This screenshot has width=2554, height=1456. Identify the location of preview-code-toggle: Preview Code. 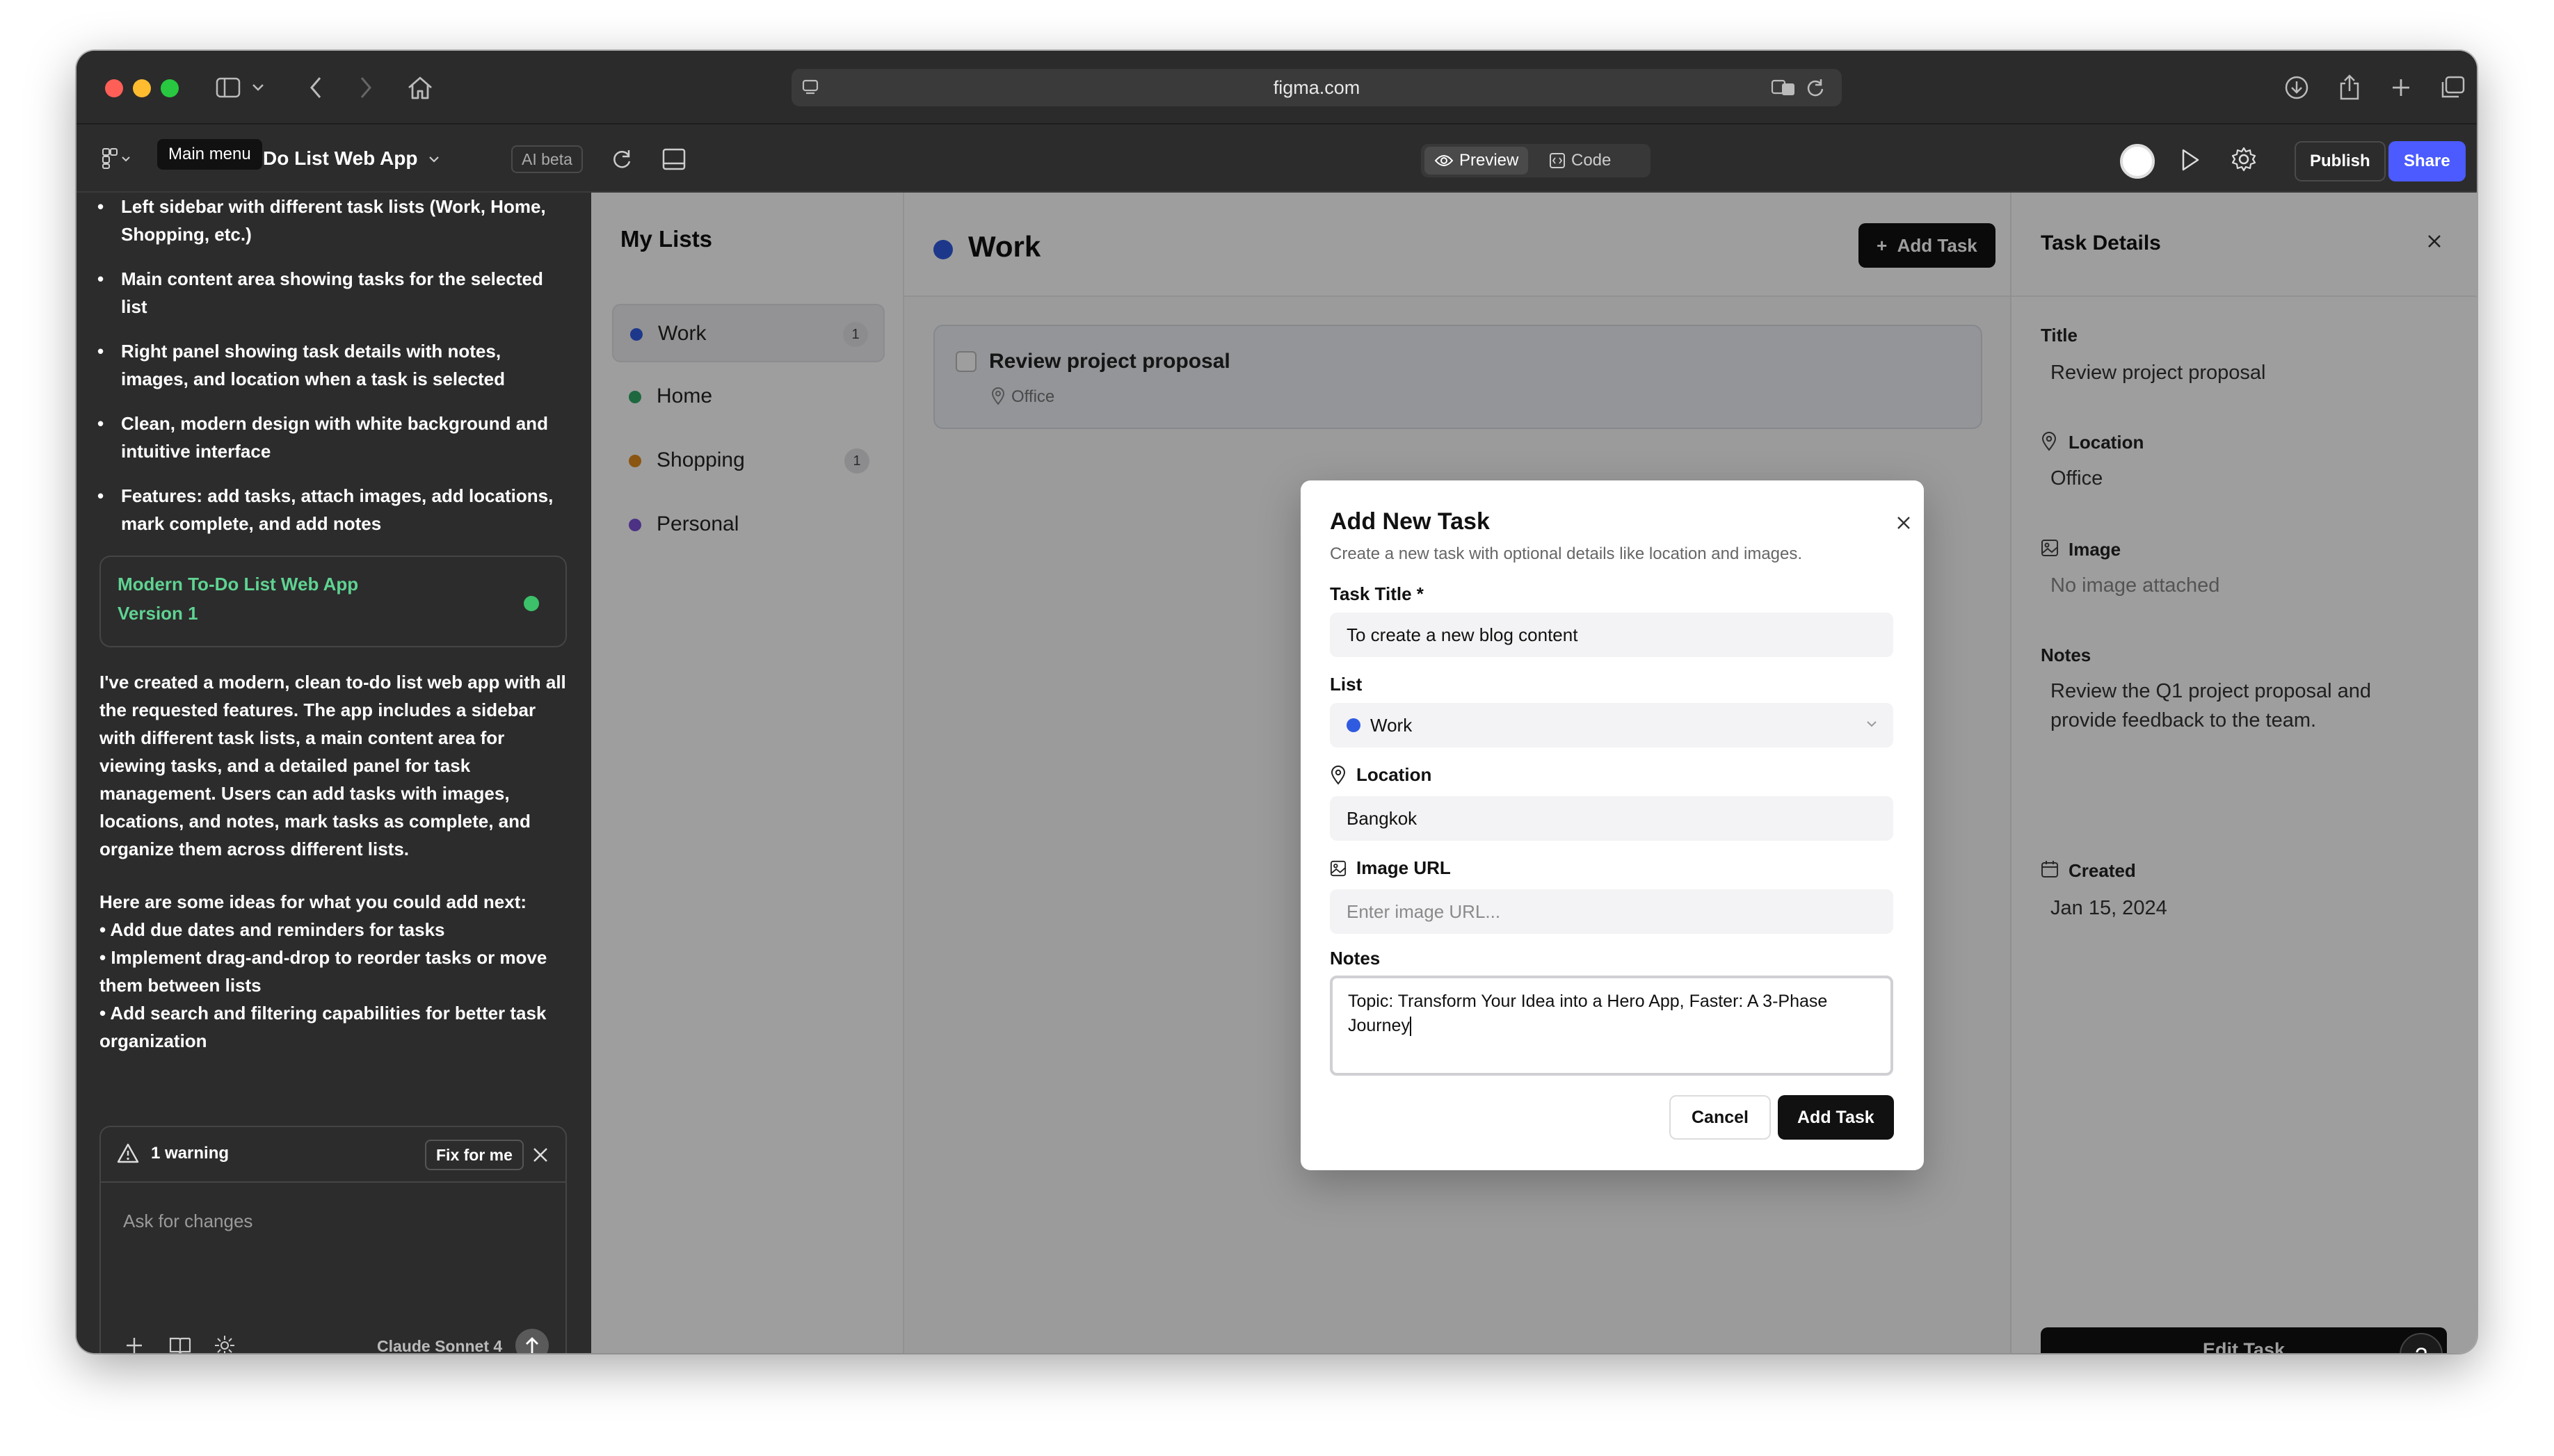
(1536, 160).